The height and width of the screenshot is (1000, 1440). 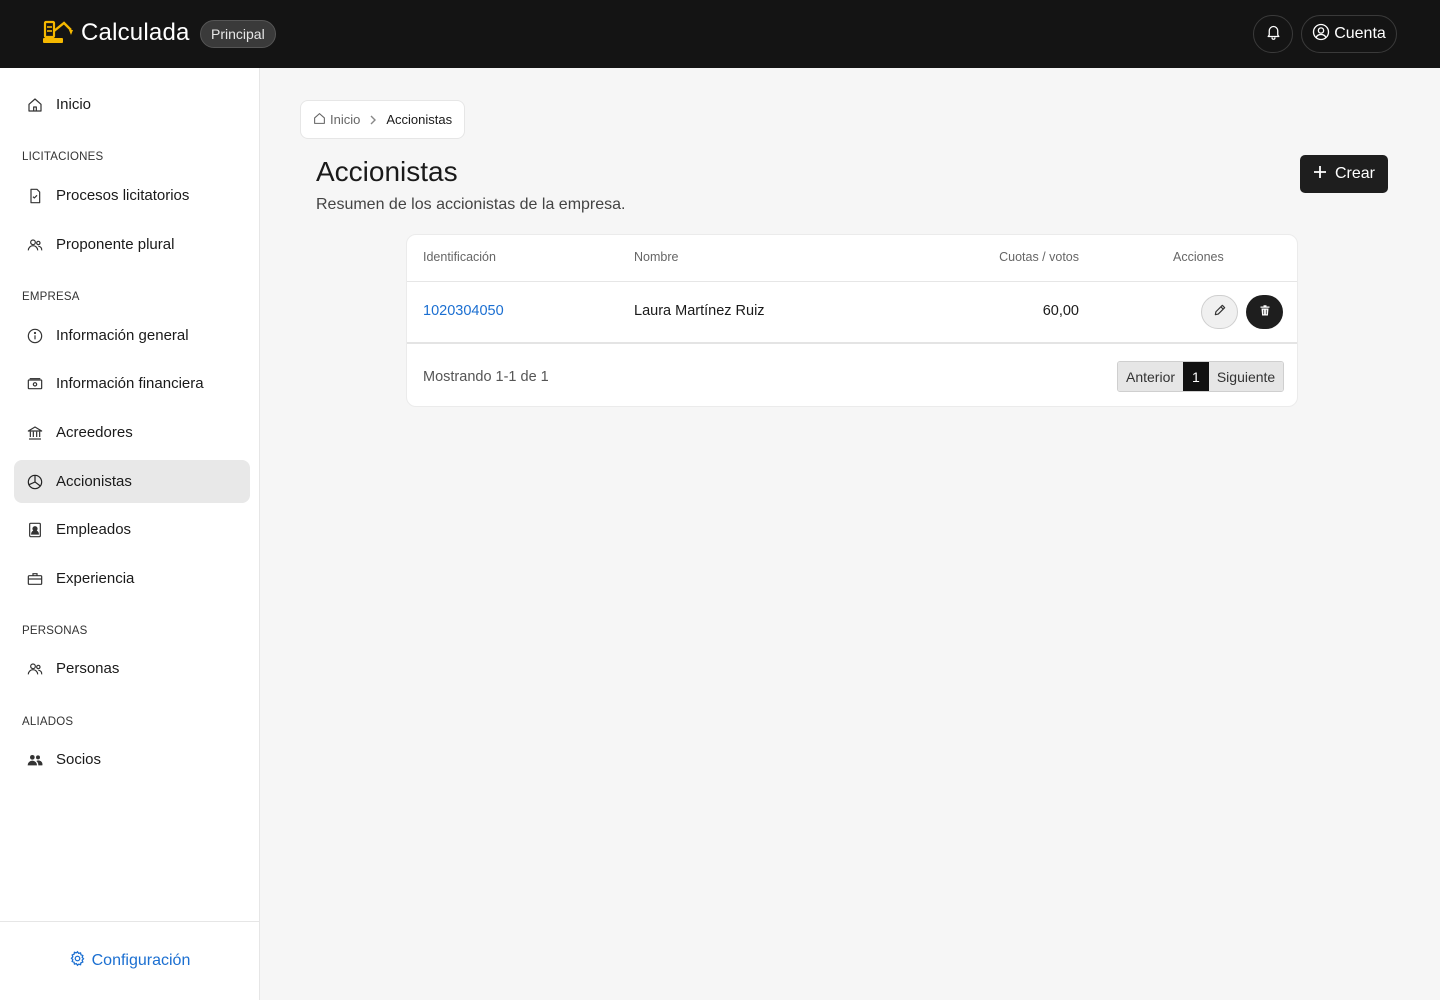 What do you see at coordinates (95, 578) in the screenshot?
I see `sidebar-item-label: Experiencia` at bounding box center [95, 578].